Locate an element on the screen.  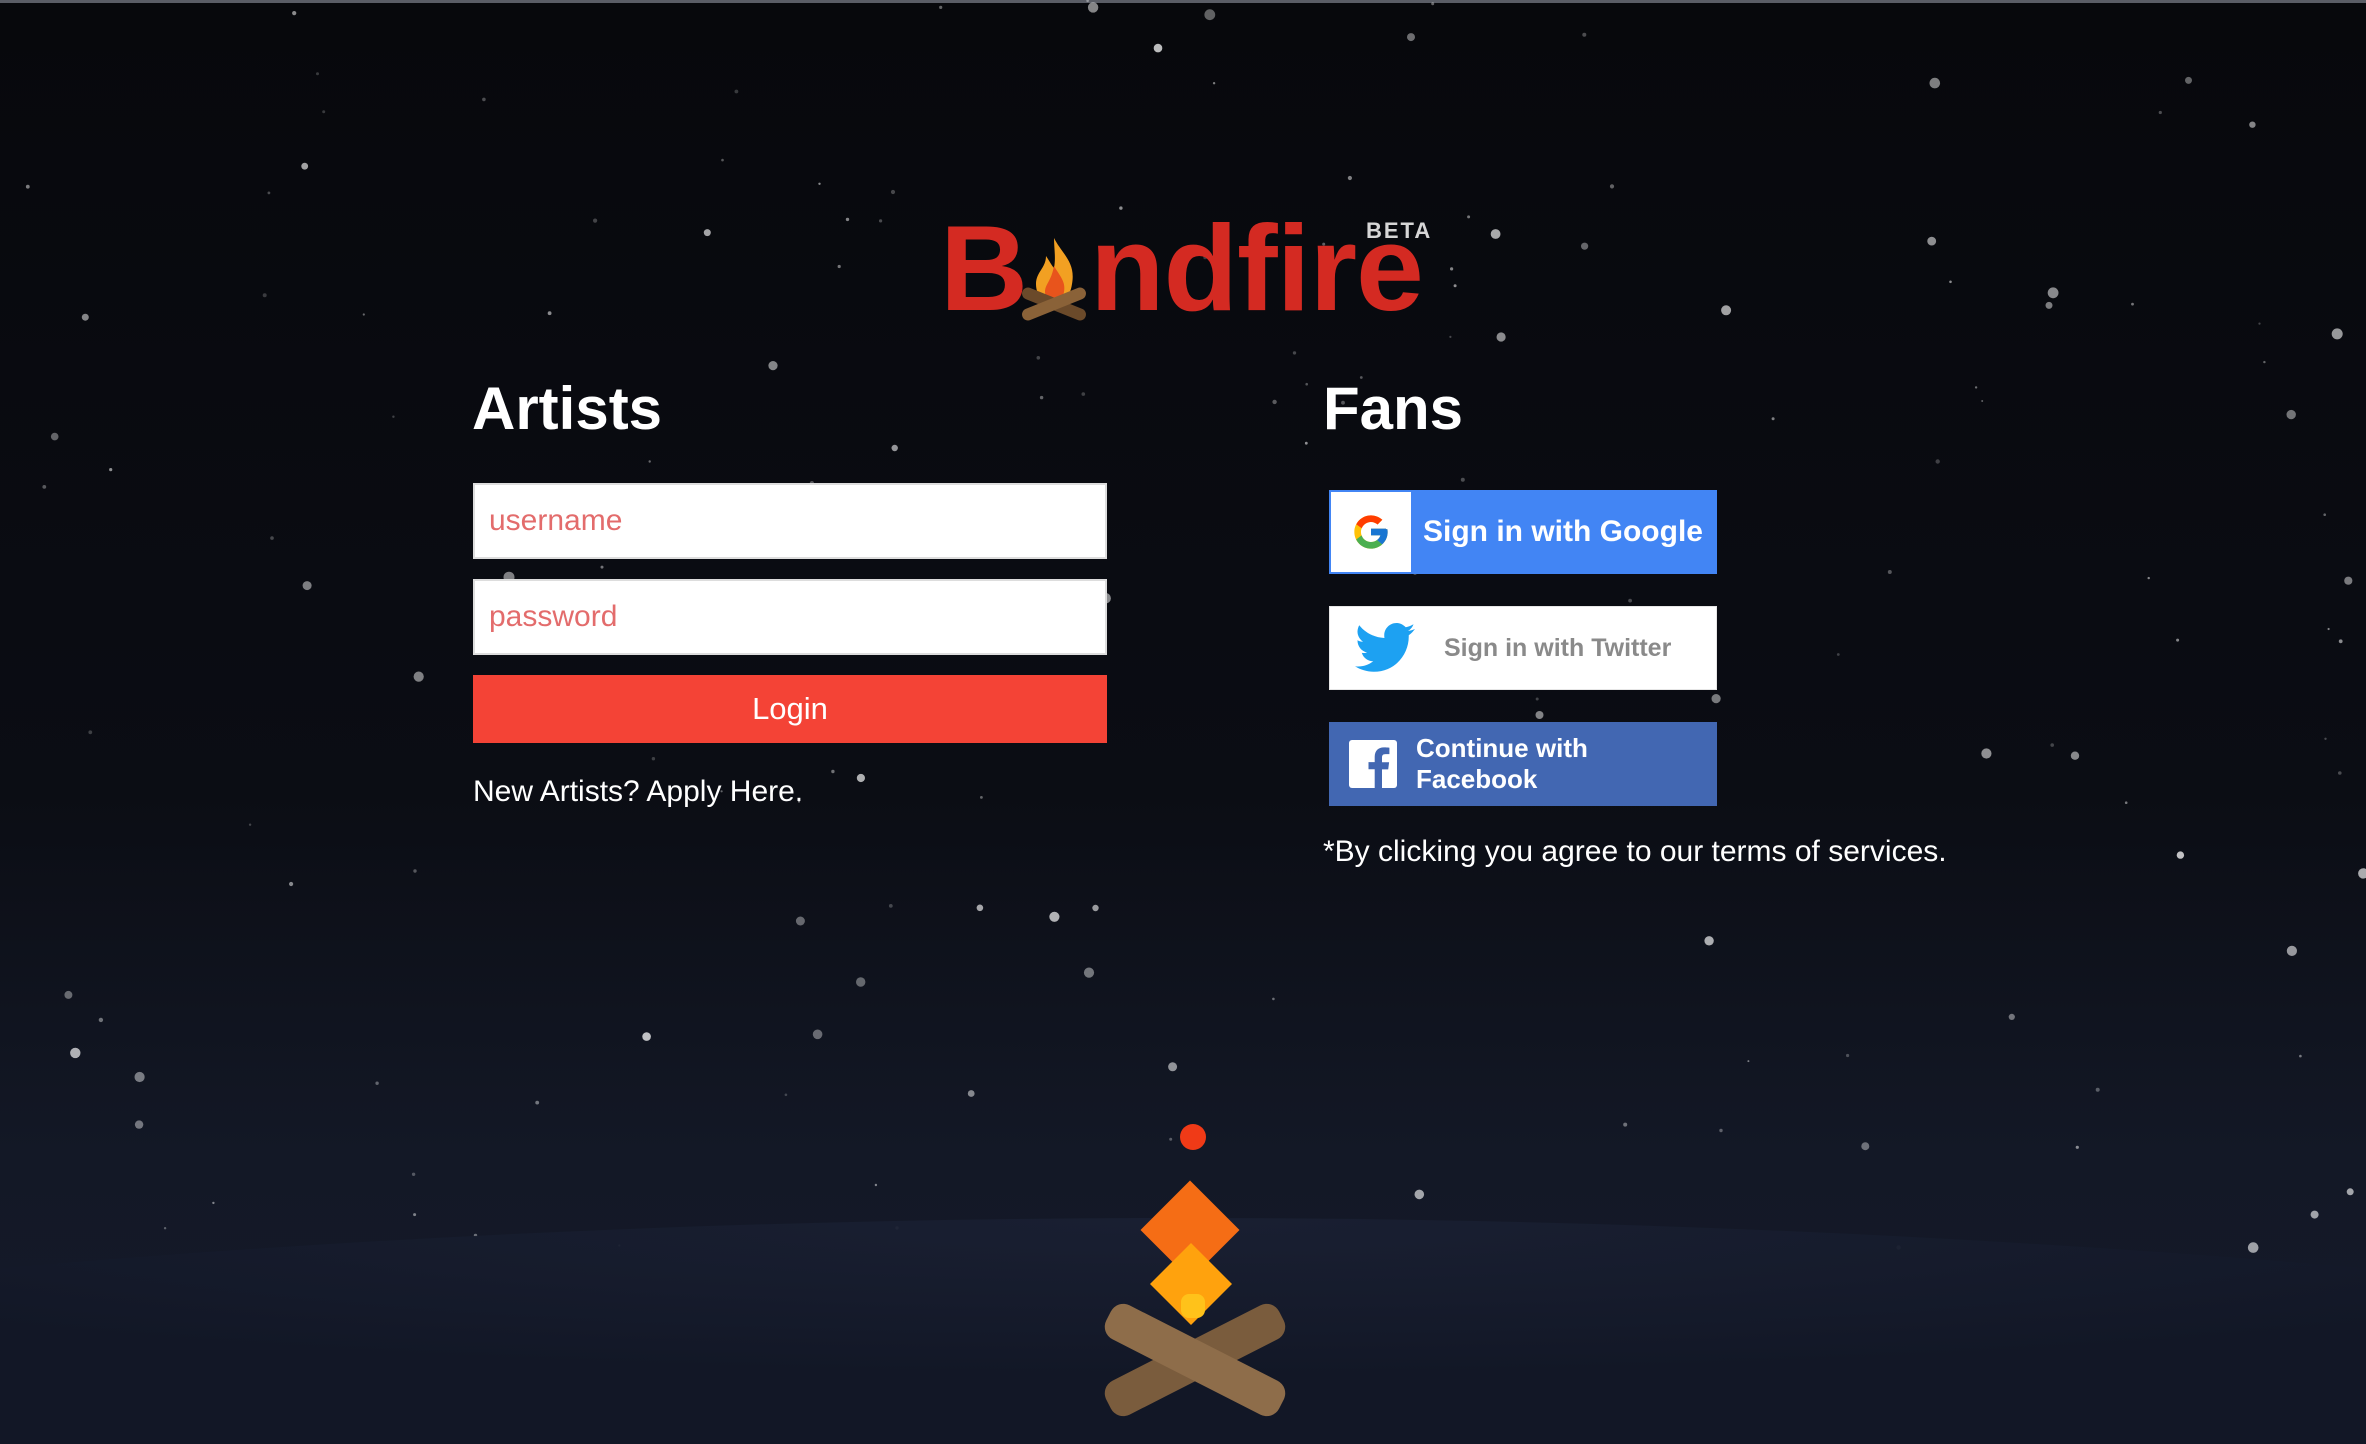
google-icon-box is located at coordinates (1371, 532).